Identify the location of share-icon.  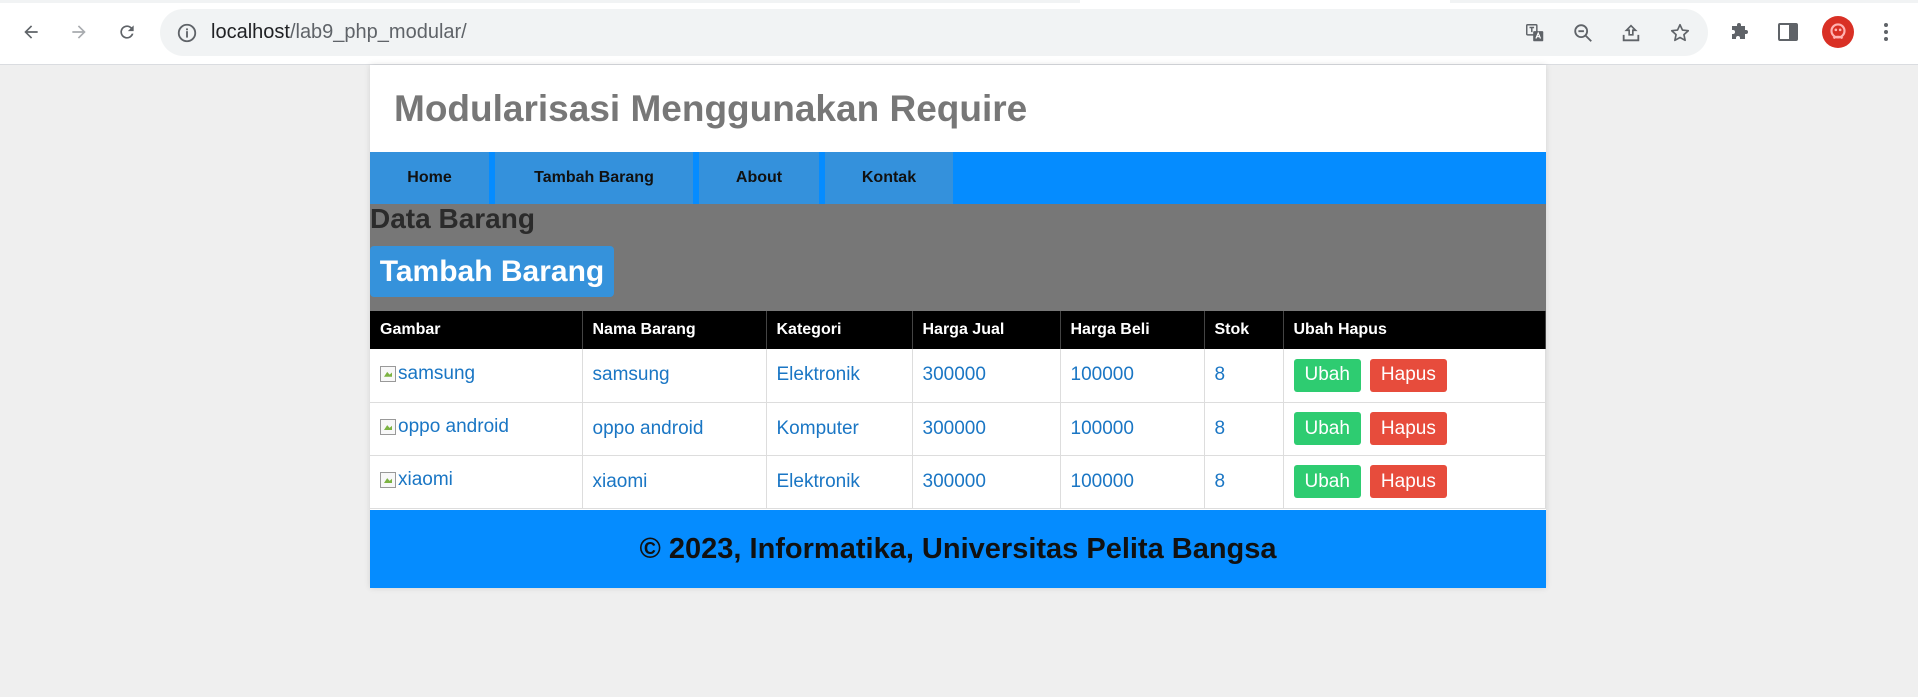
(1631, 33).